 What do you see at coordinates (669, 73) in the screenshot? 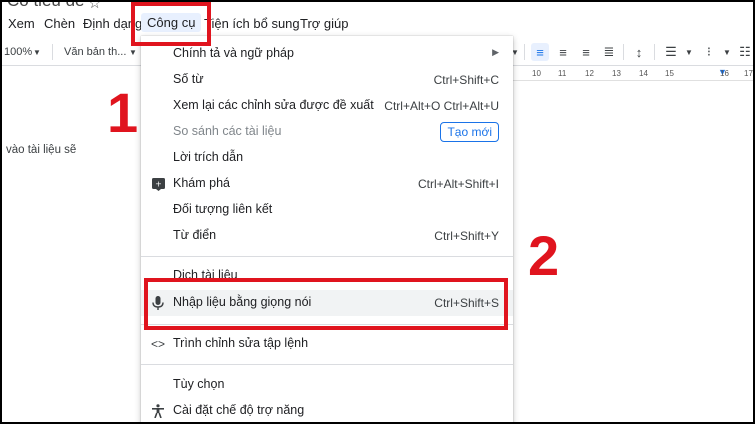
I see `ruler-tick: 15` at bounding box center [669, 73].